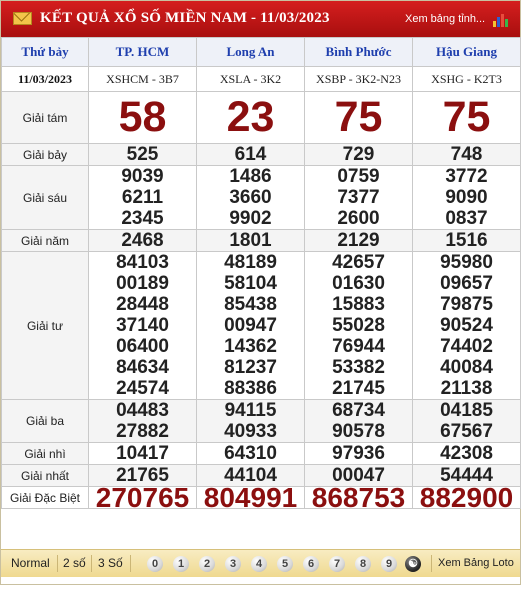 The height and width of the screenshot is (591, 526). I want to click on prize-number: 23, so click(250, 117).